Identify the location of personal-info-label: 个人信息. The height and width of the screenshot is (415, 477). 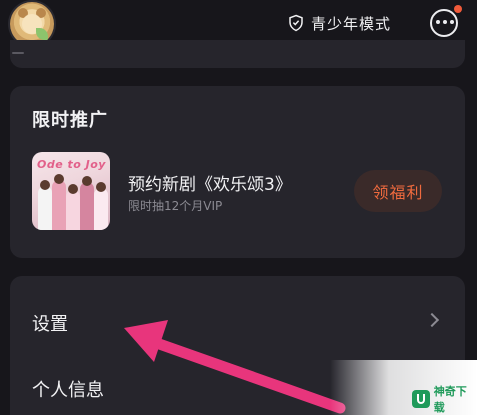
(68, 390).